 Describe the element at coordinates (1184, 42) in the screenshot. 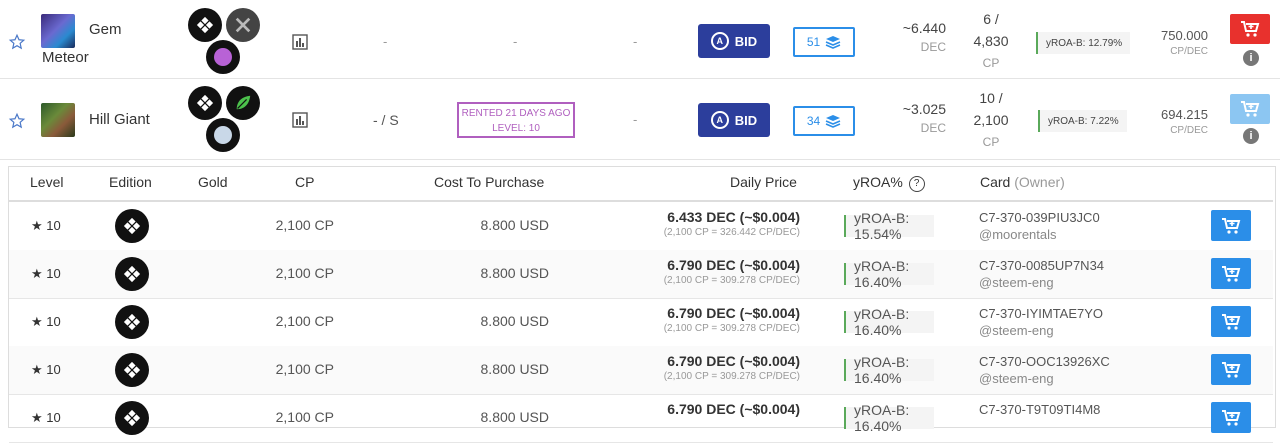

I see `cp-per-dec: 750.000 CP/DEC` at that location.